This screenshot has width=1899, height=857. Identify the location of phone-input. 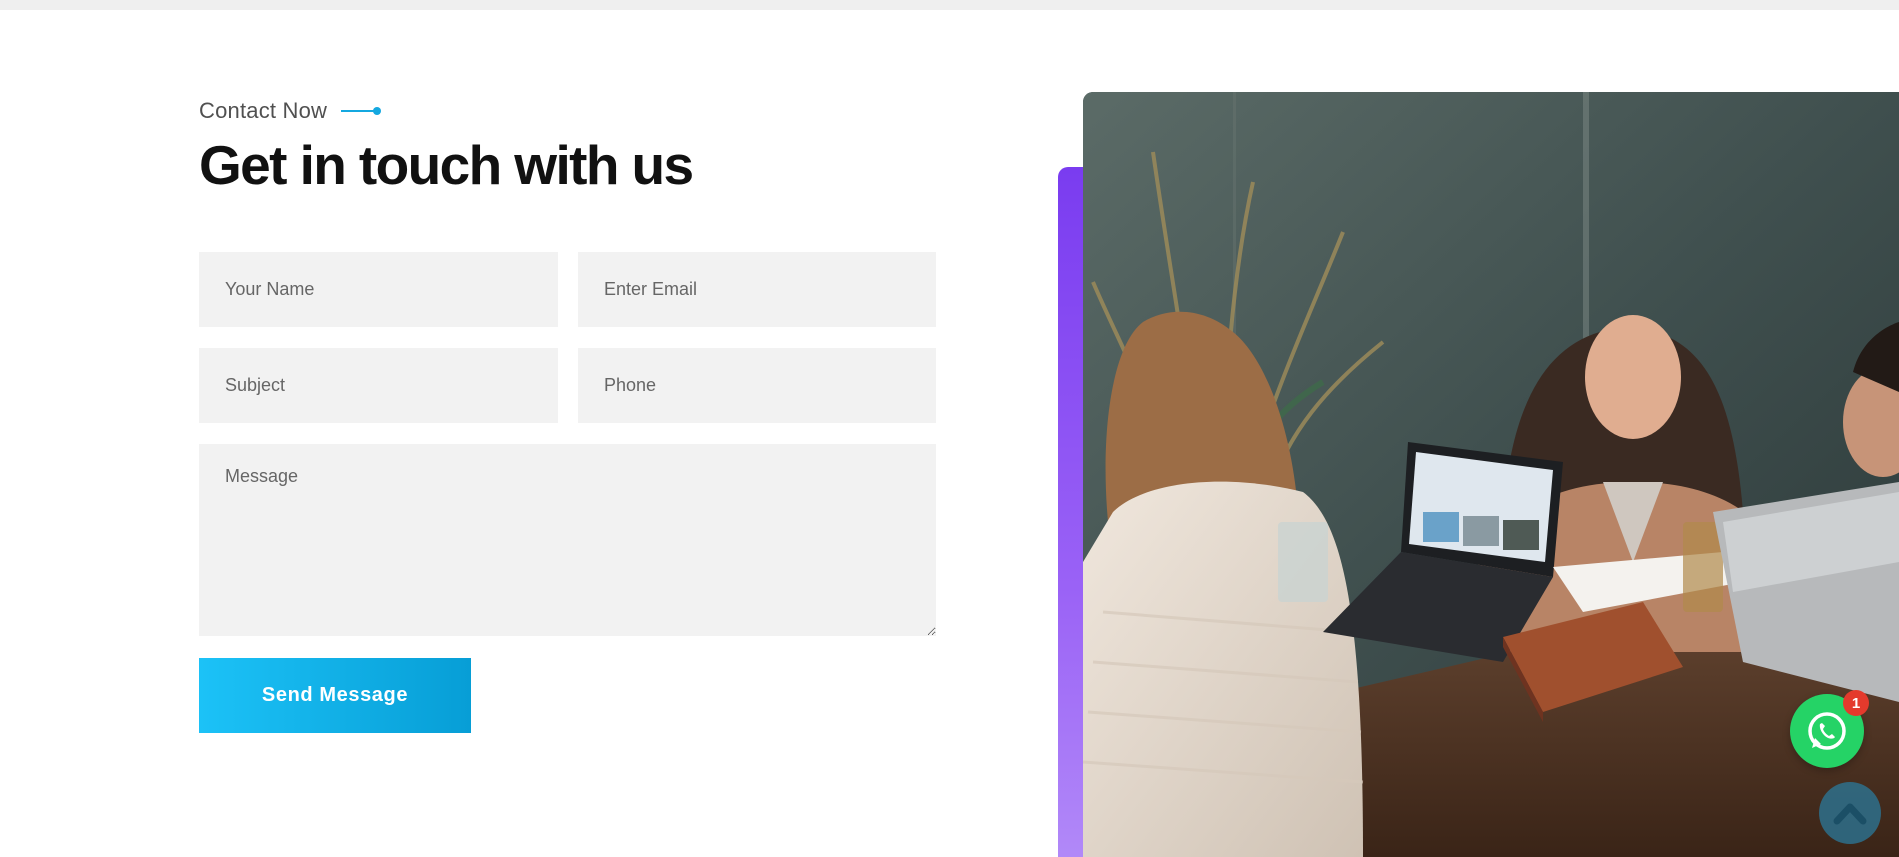
(757, 385).